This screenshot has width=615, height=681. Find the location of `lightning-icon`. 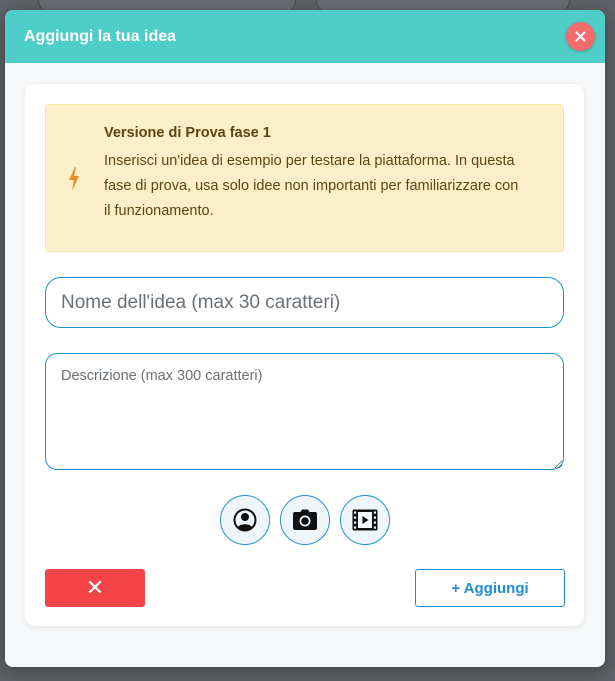

lightning-icon is located at coordinates (74, 179).